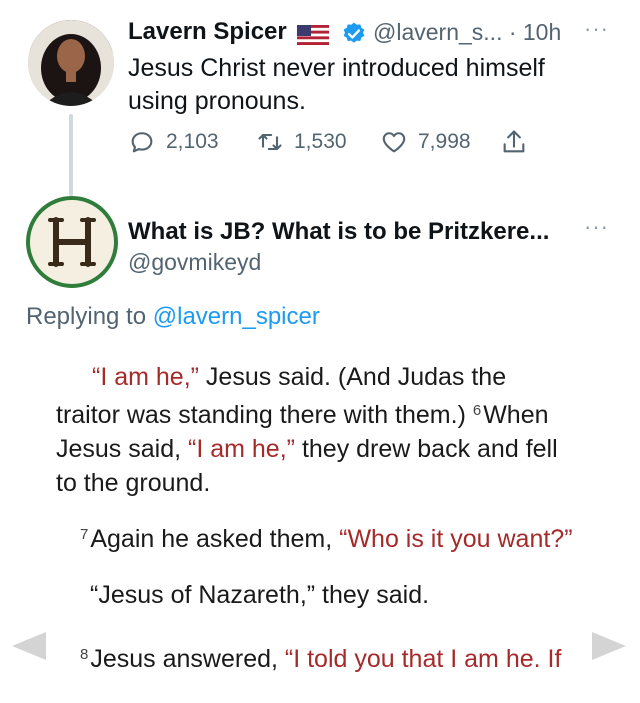 This screenshot has width=640, height=703. I want to click on red-letter-quote: “I told you that I am he. If, so click(423, 659).